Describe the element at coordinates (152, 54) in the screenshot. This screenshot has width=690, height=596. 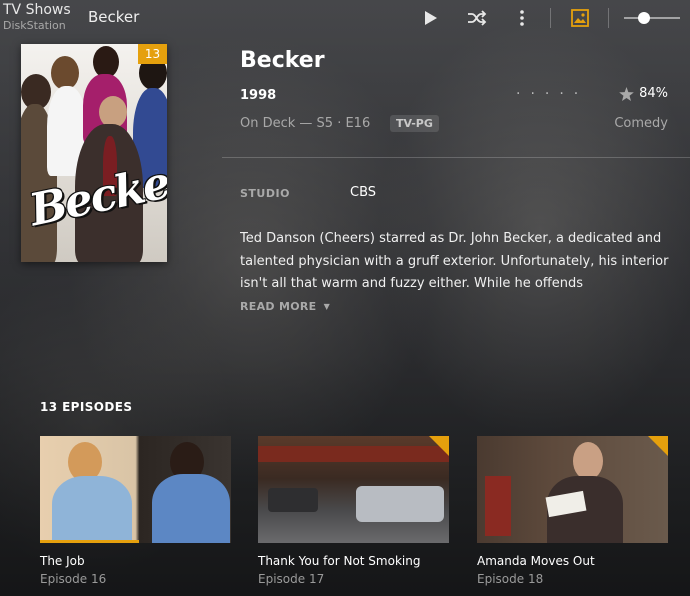
I see `unwatched-count-badge: 13` at that location.